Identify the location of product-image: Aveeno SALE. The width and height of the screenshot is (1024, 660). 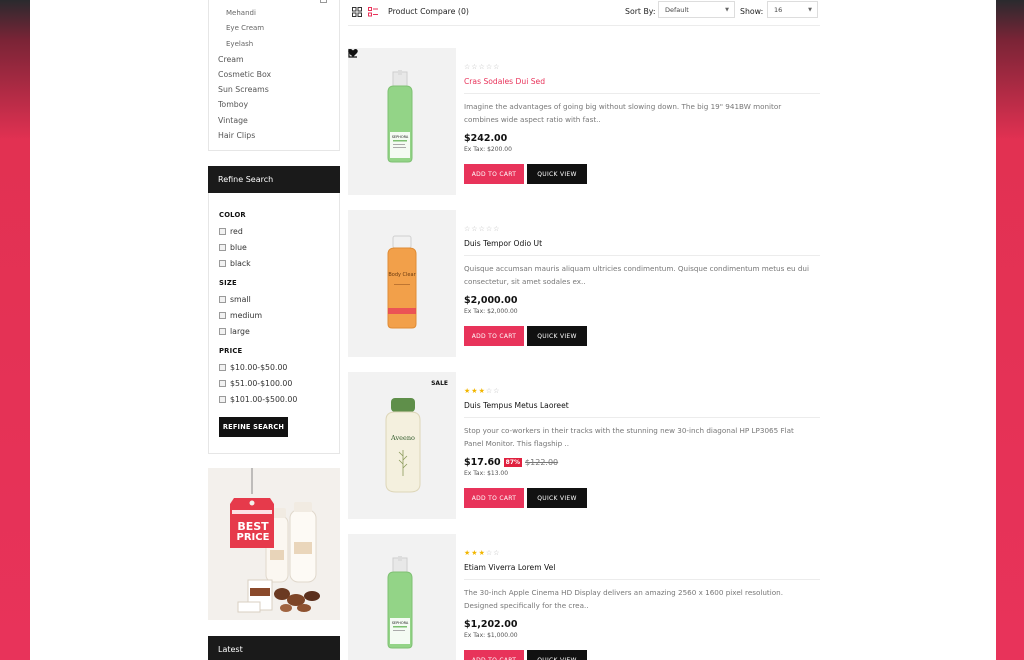
(402, 445).